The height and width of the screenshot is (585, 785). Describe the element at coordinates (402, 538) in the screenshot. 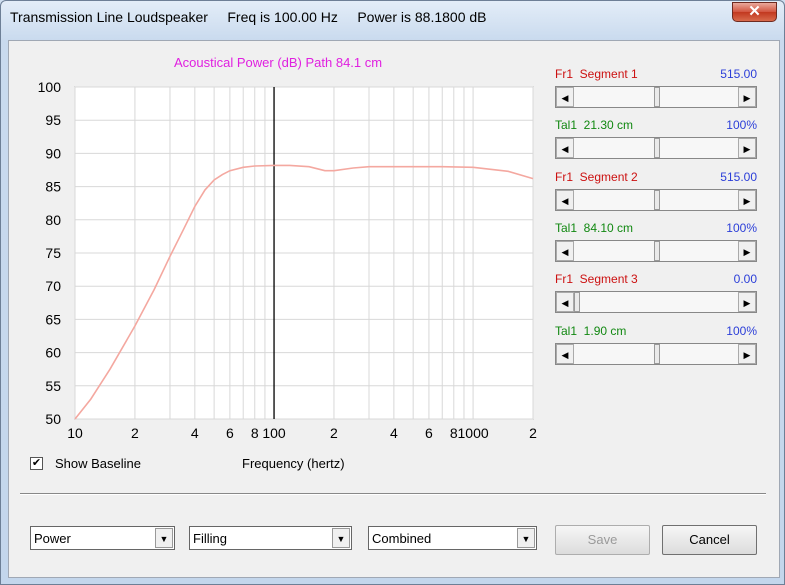

I see `combined-value: Combined` at that location.